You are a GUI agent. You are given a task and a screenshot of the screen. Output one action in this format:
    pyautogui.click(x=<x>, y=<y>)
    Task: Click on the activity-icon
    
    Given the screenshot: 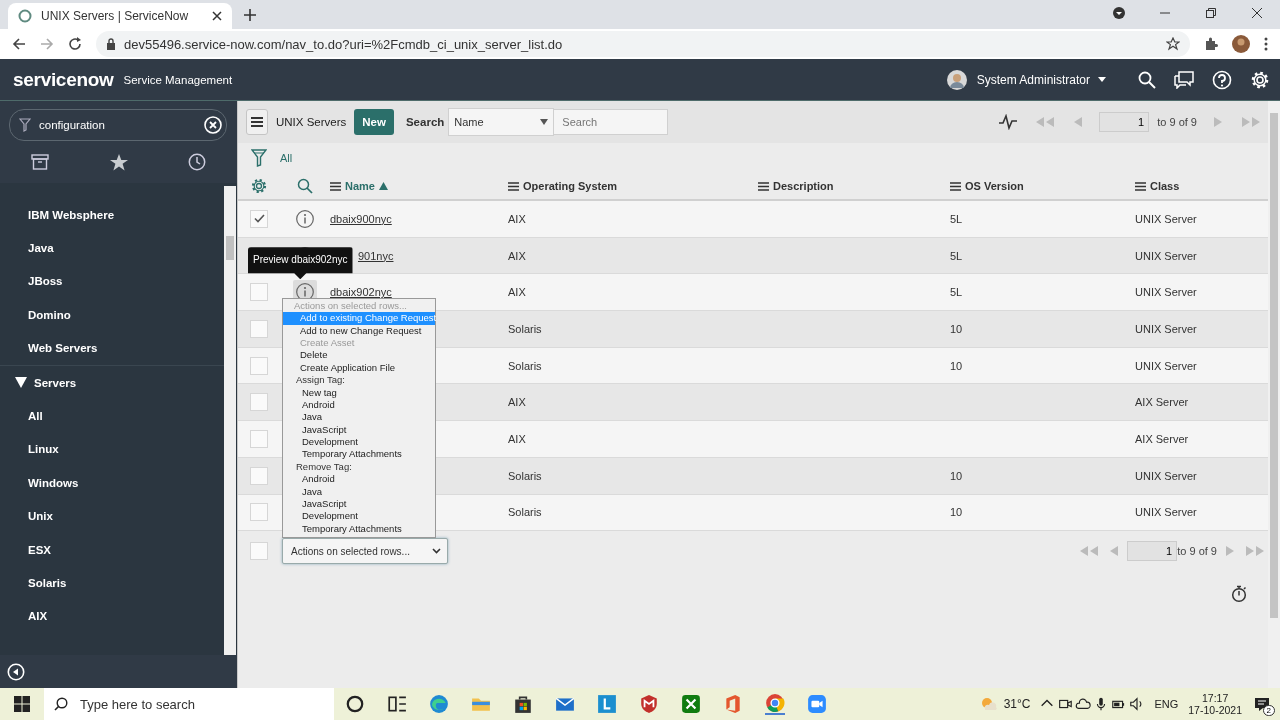 What is the action you would take?
    pyautogui.click(x=1008, y=122)
    